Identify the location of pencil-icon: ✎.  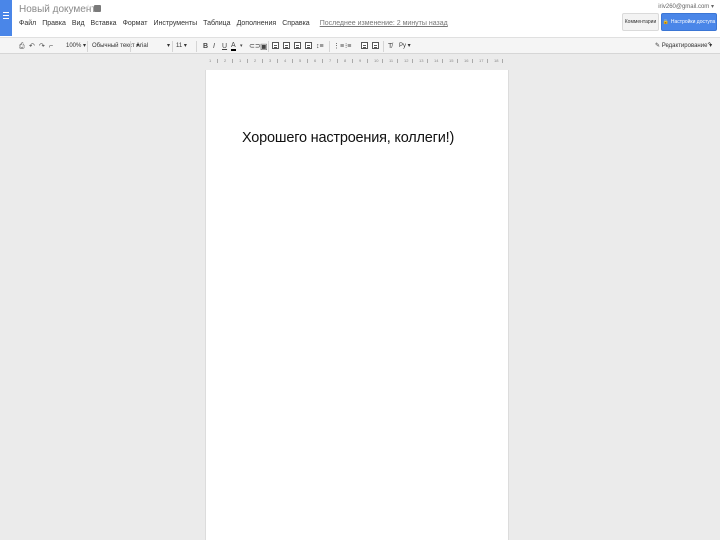
(658, 46).